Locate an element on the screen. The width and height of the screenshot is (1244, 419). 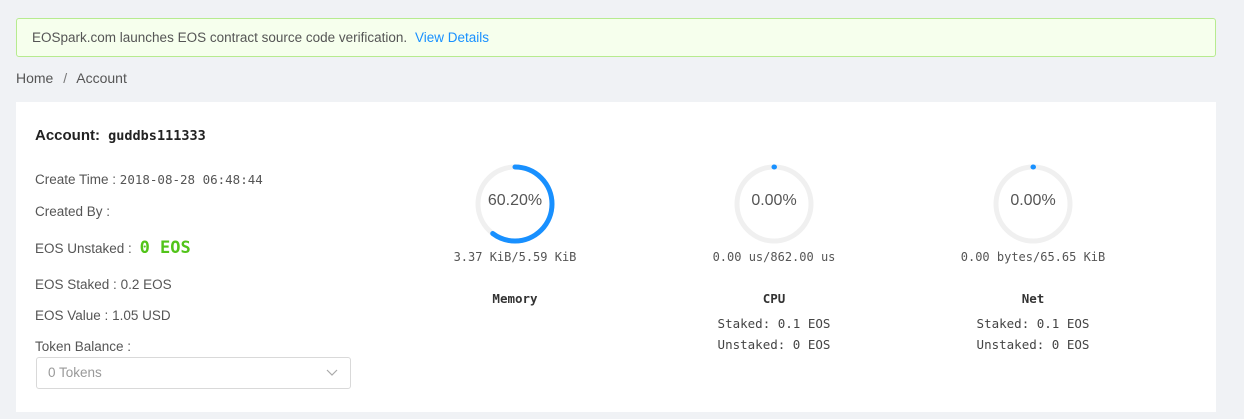
cpu-usage: 0.00 us/862.00 us is located at coordinates (774, 257).